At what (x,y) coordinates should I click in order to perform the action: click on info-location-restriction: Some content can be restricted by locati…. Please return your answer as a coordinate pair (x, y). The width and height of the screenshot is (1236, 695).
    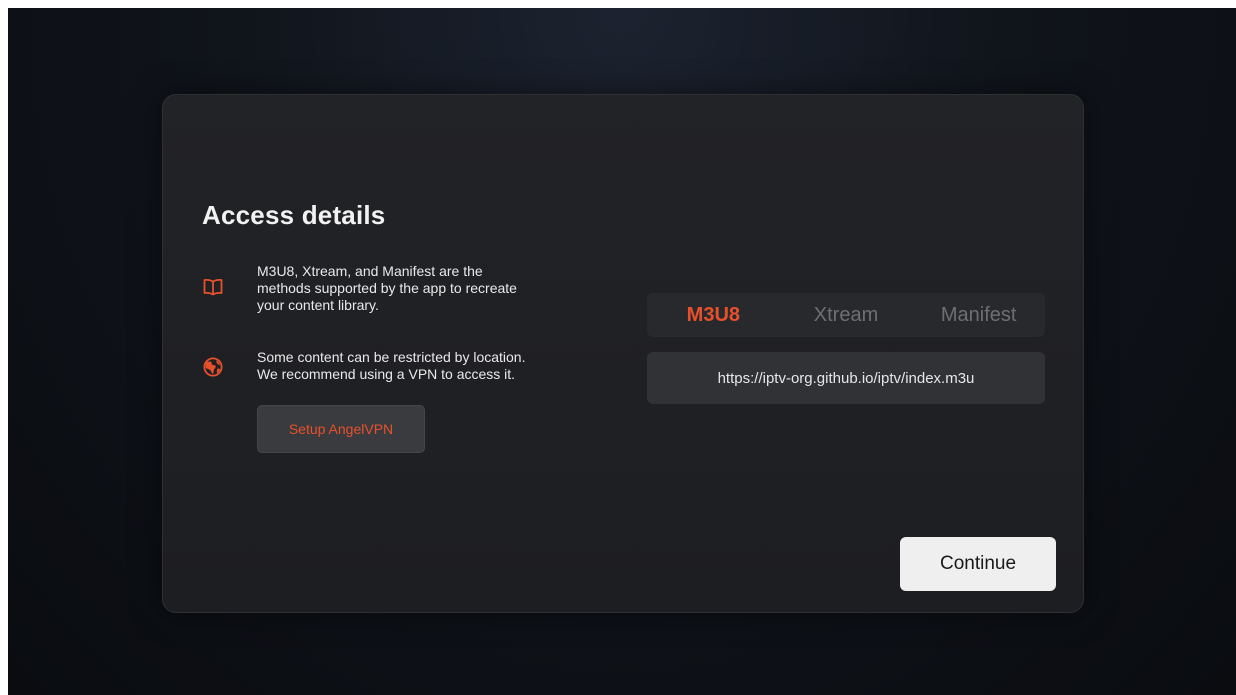
    Looking at the image, I should click on (400, 366).